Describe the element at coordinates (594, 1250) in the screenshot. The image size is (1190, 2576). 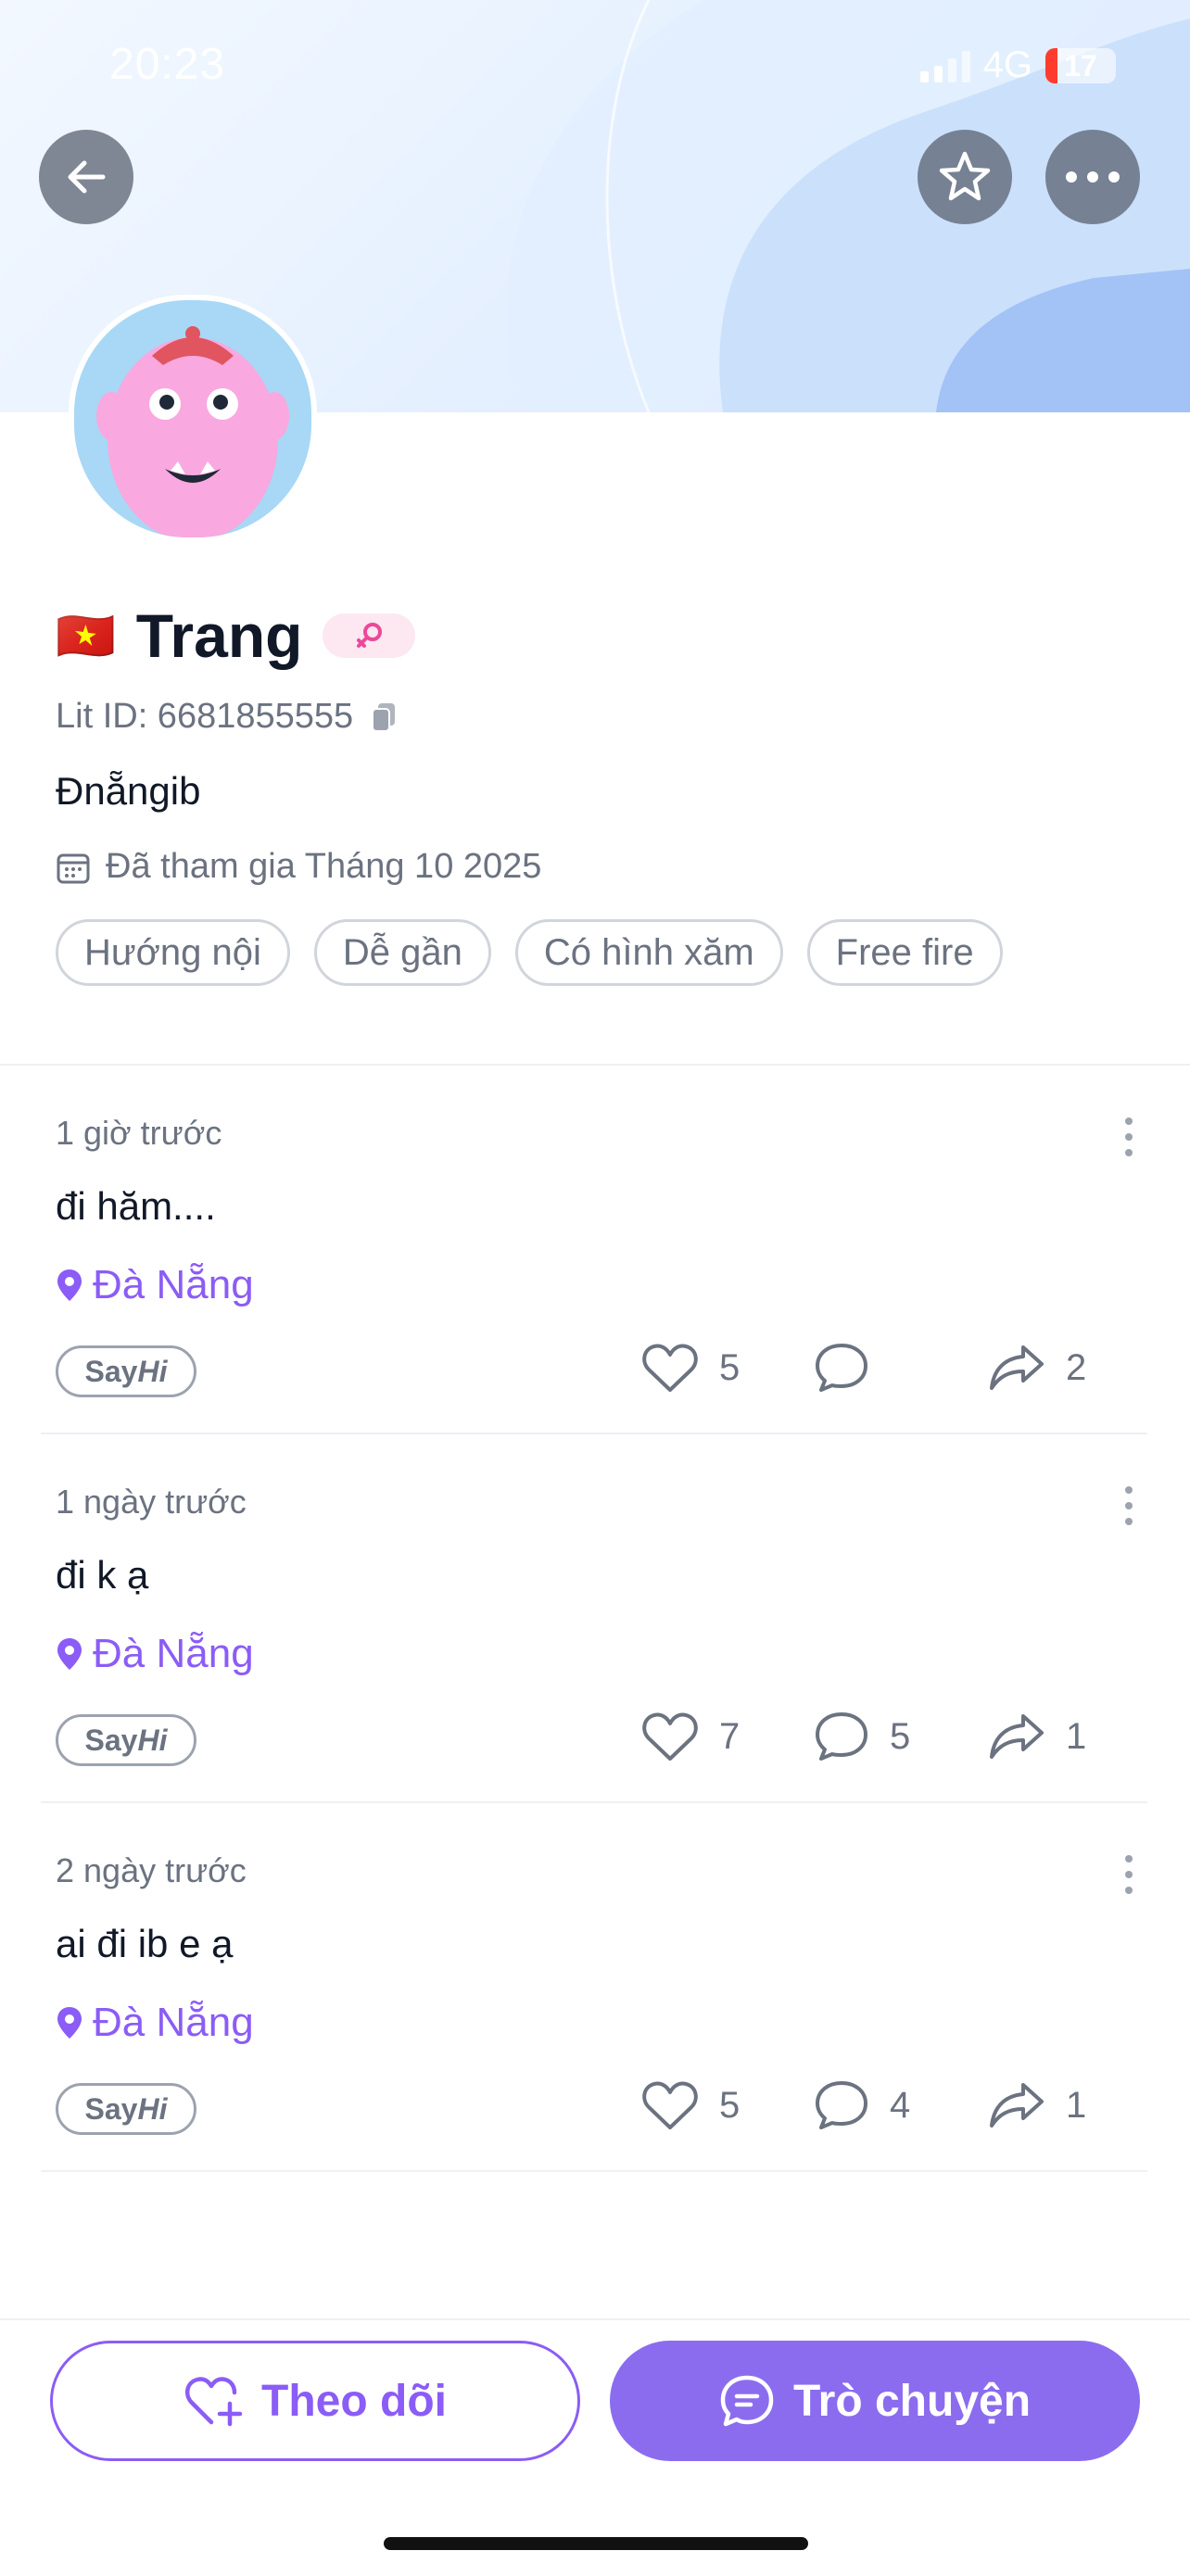
I see `post-item: 1 giờ trước đi hăm.... Đà Nẵng Say Hi 5 2` at that location.